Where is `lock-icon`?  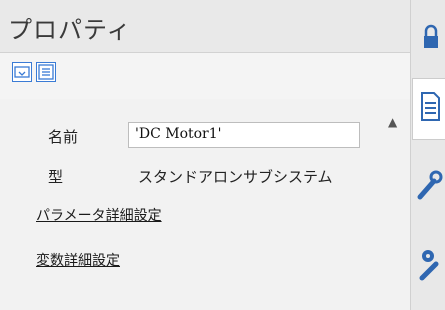 lock-icon is located at coordinates (431, 36).